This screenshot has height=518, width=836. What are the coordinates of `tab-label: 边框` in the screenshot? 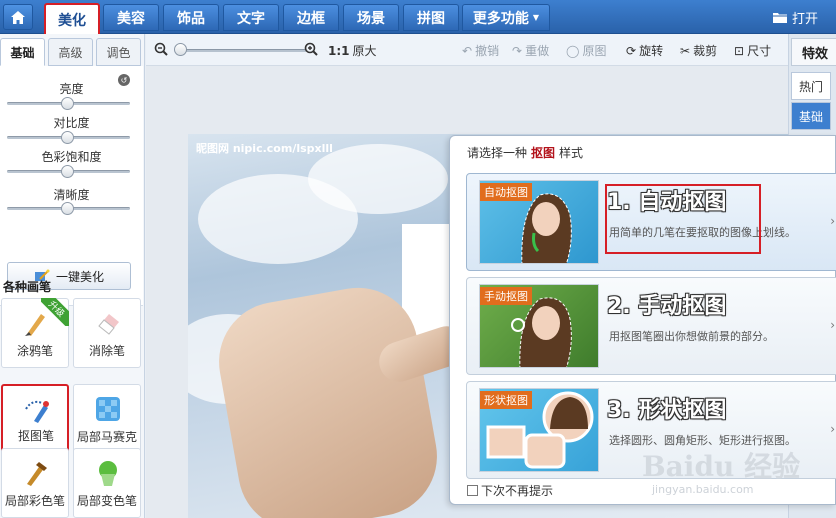 It's located at (311, 18).